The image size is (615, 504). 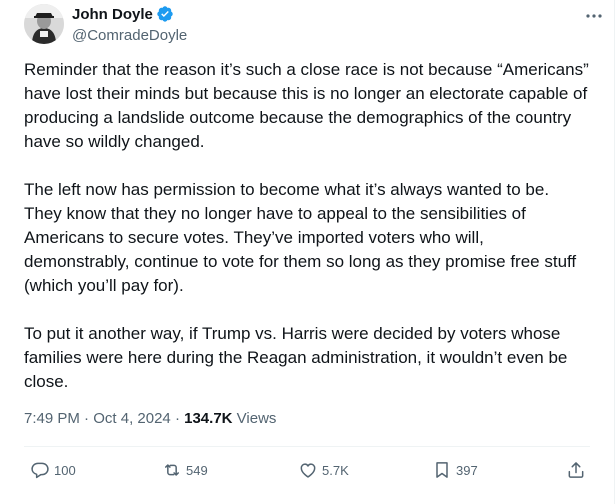 What do you see at coordinates (165, 14) in the screenshot?
I see `verified-badge-icon` at bounding box center [165, 14].